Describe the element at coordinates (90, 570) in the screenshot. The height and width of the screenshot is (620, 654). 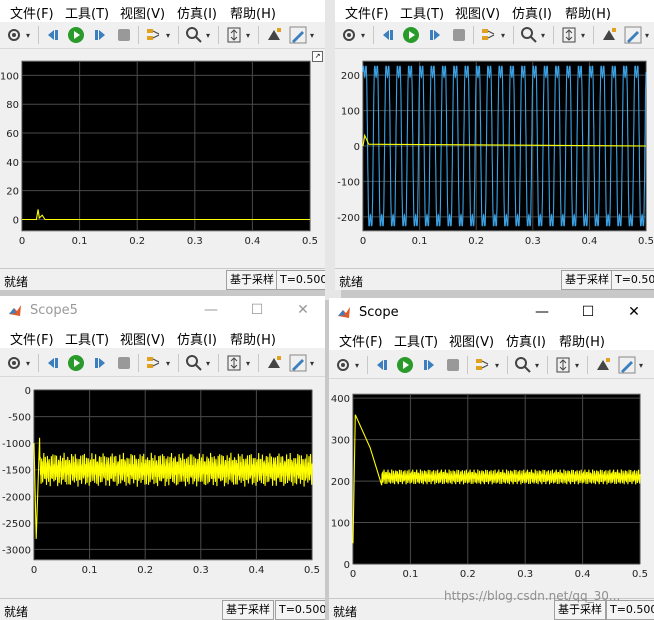
I see `x-tick-label: 0.1` at that location.